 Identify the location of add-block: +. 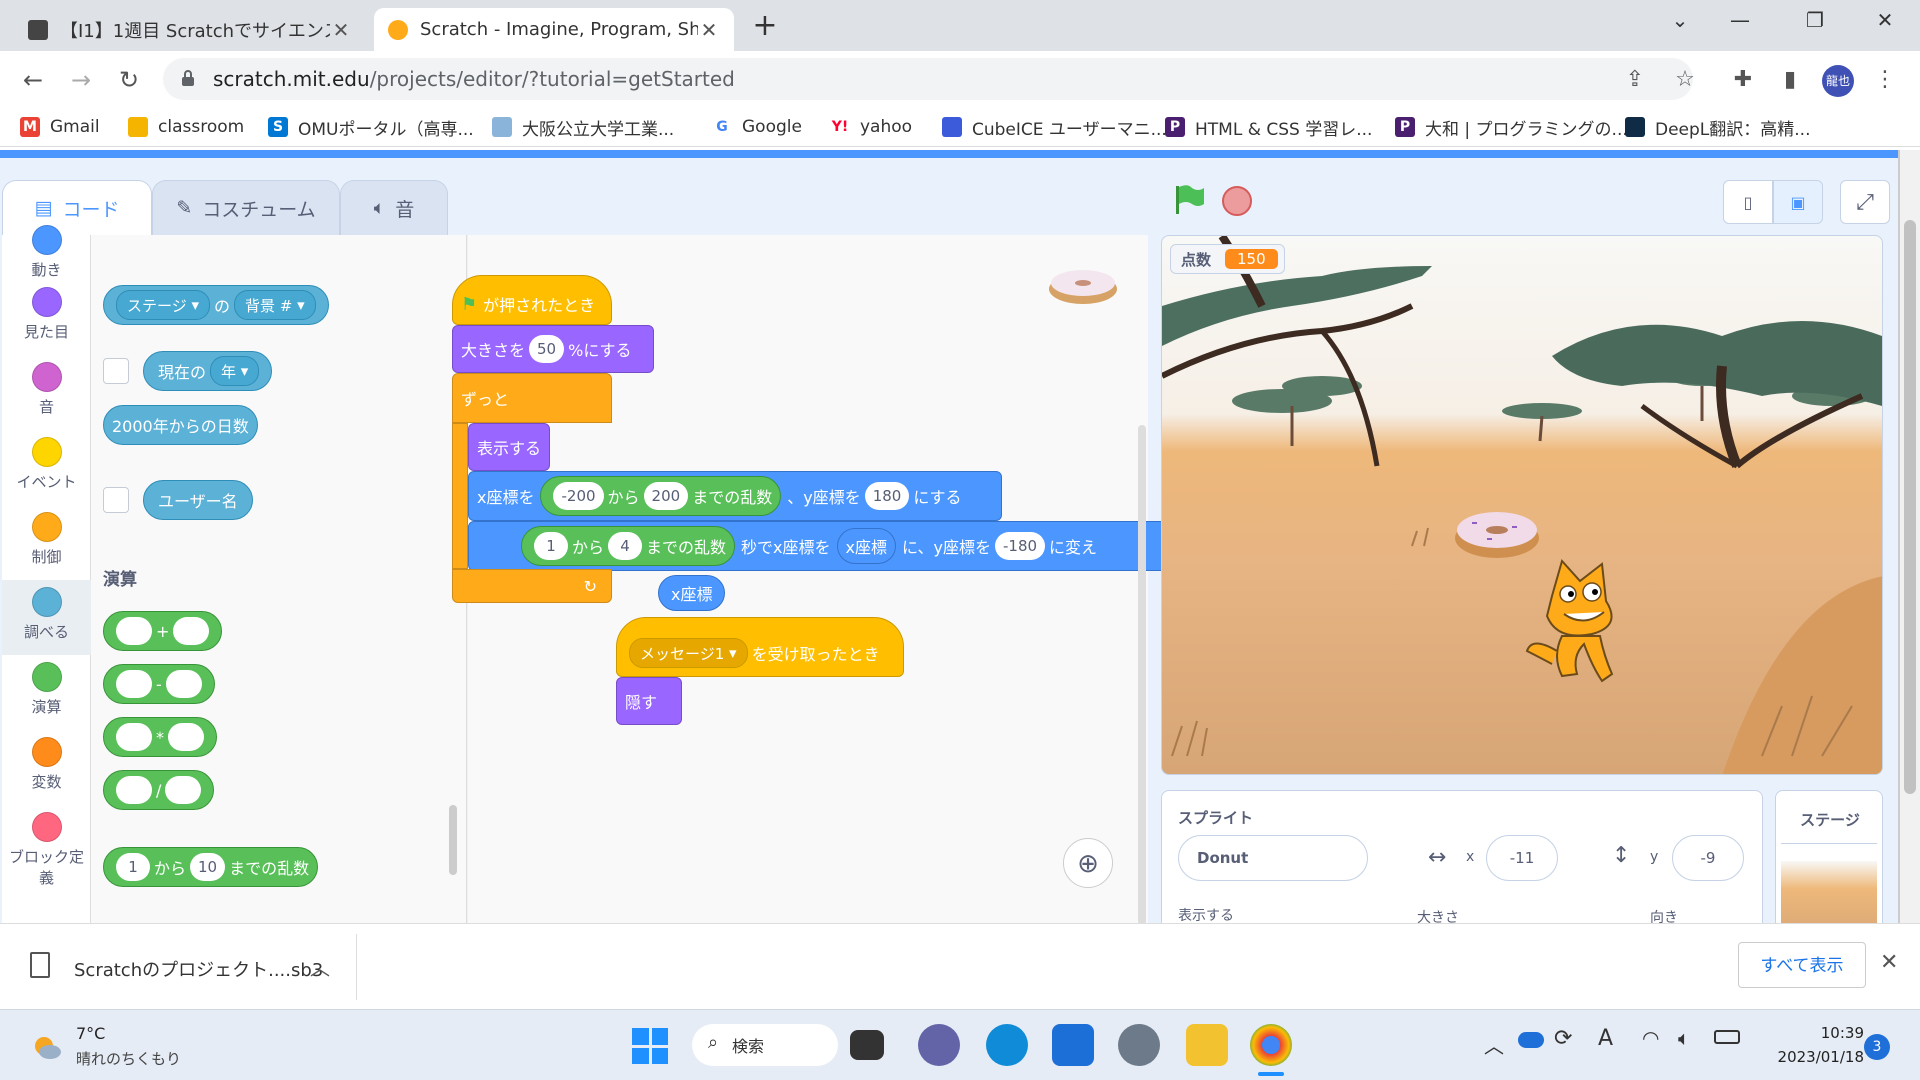
(163, 631).